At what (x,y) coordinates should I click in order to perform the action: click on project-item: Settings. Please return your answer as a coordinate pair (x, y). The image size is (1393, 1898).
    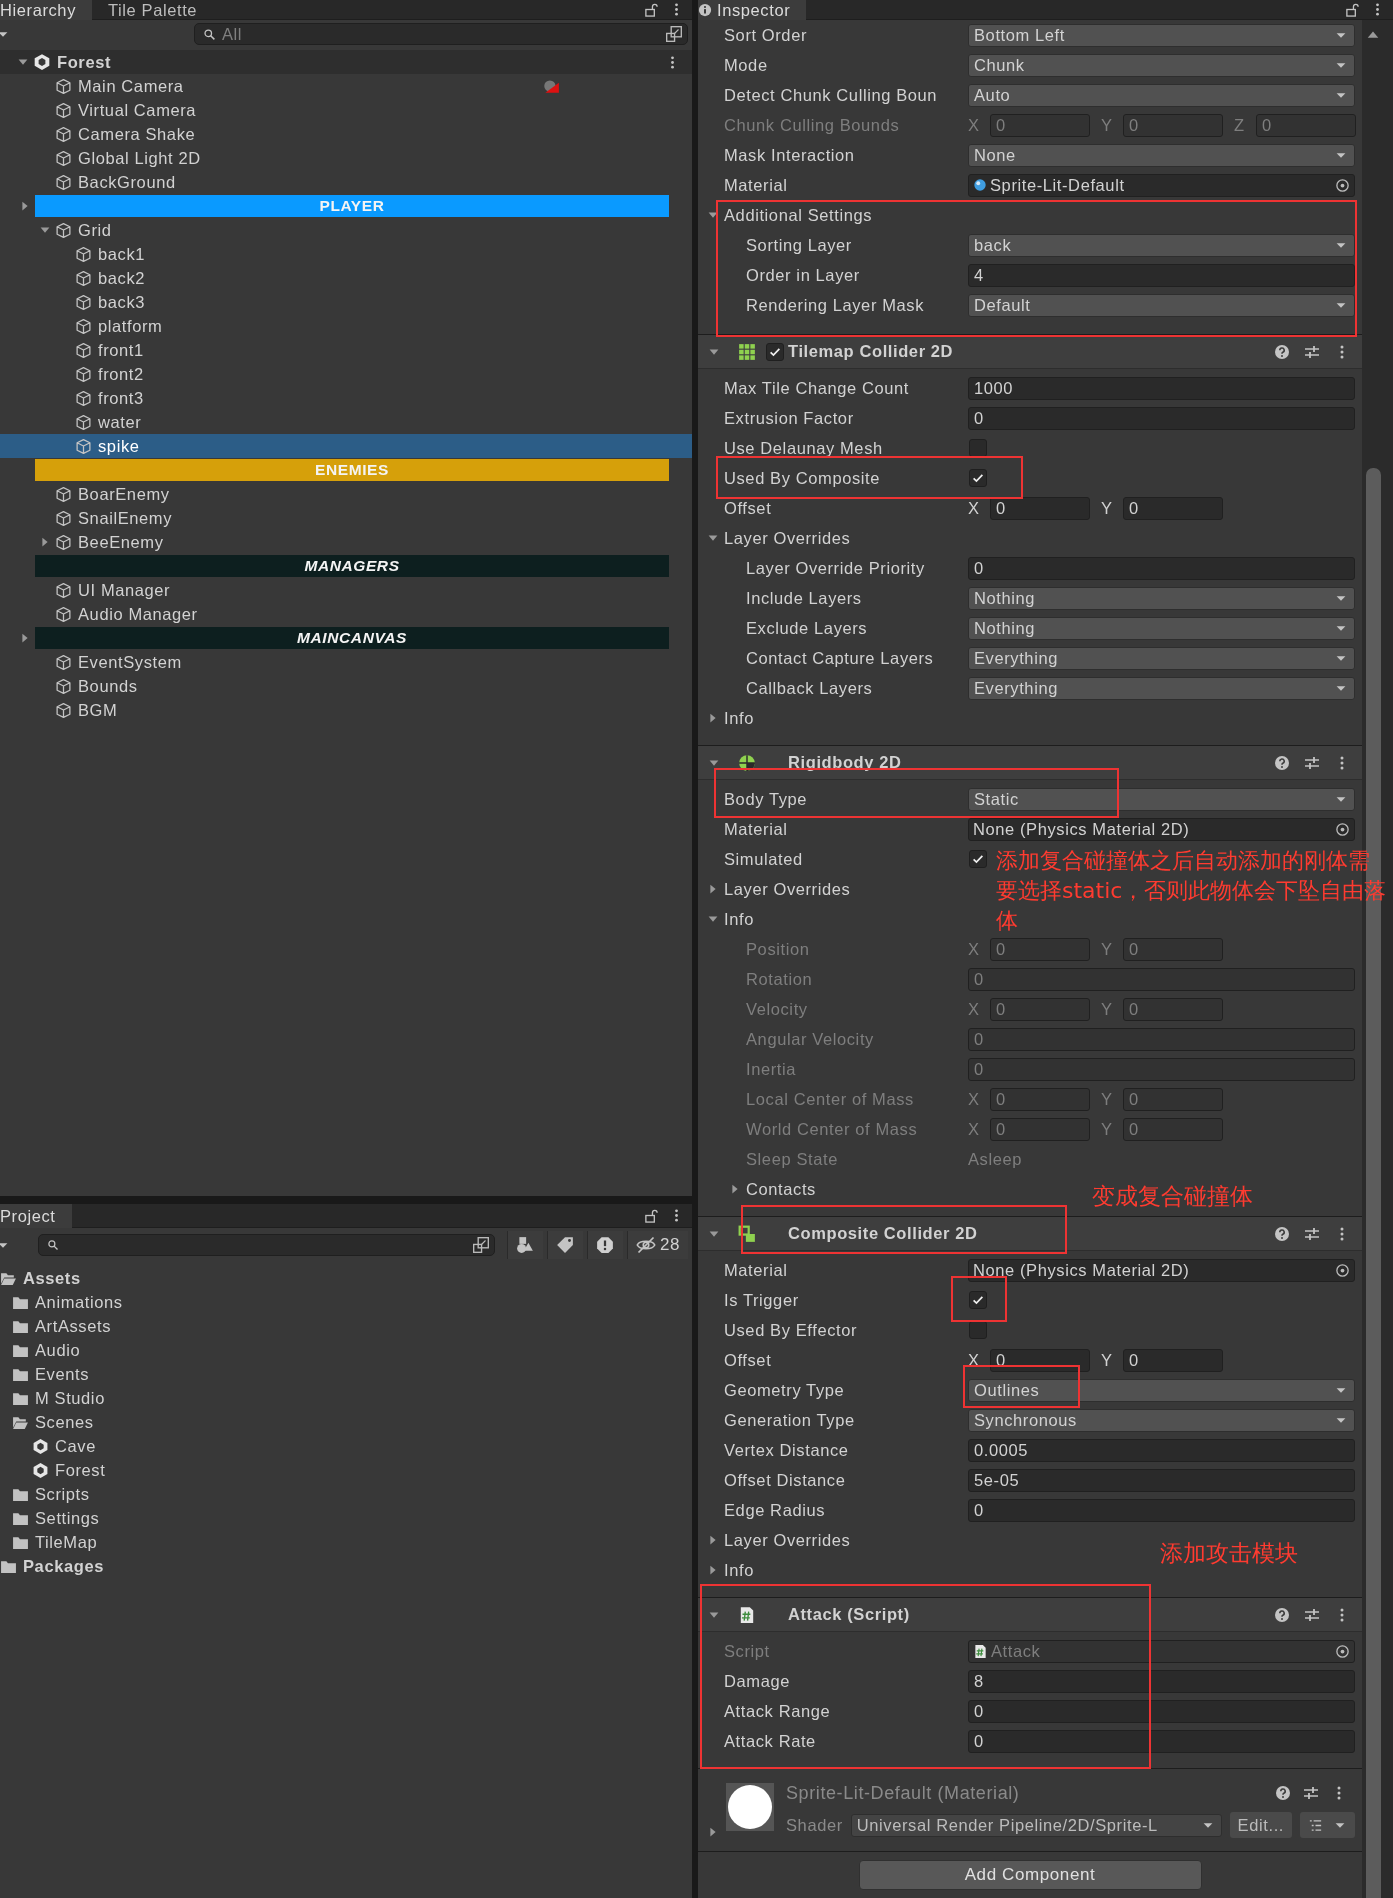
    Looking at the image, I should click on (346, 1518).